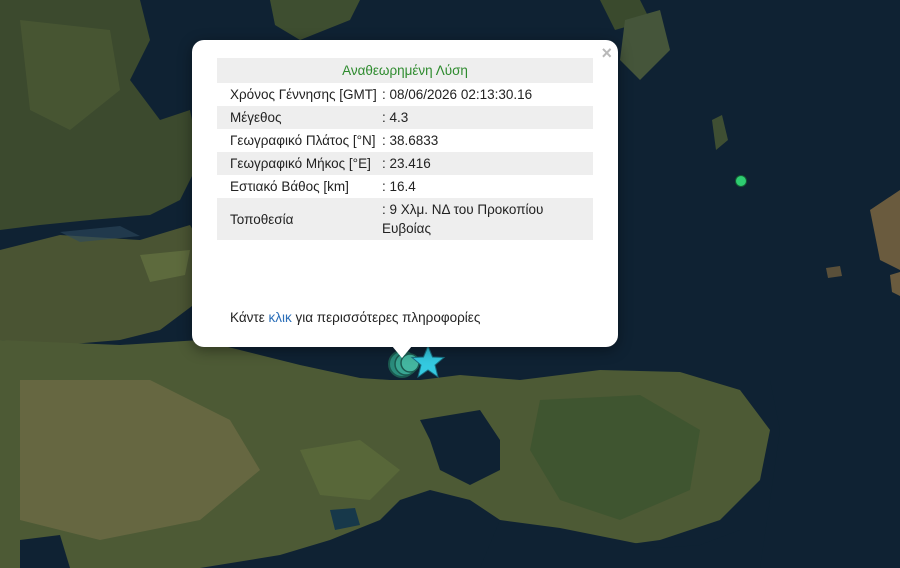  What do you see at coordinates (299, 163) in the screenshot?
I see `row-label: Γεωγραφικό Μήκος [°E]` at bounding box center [299, 163].